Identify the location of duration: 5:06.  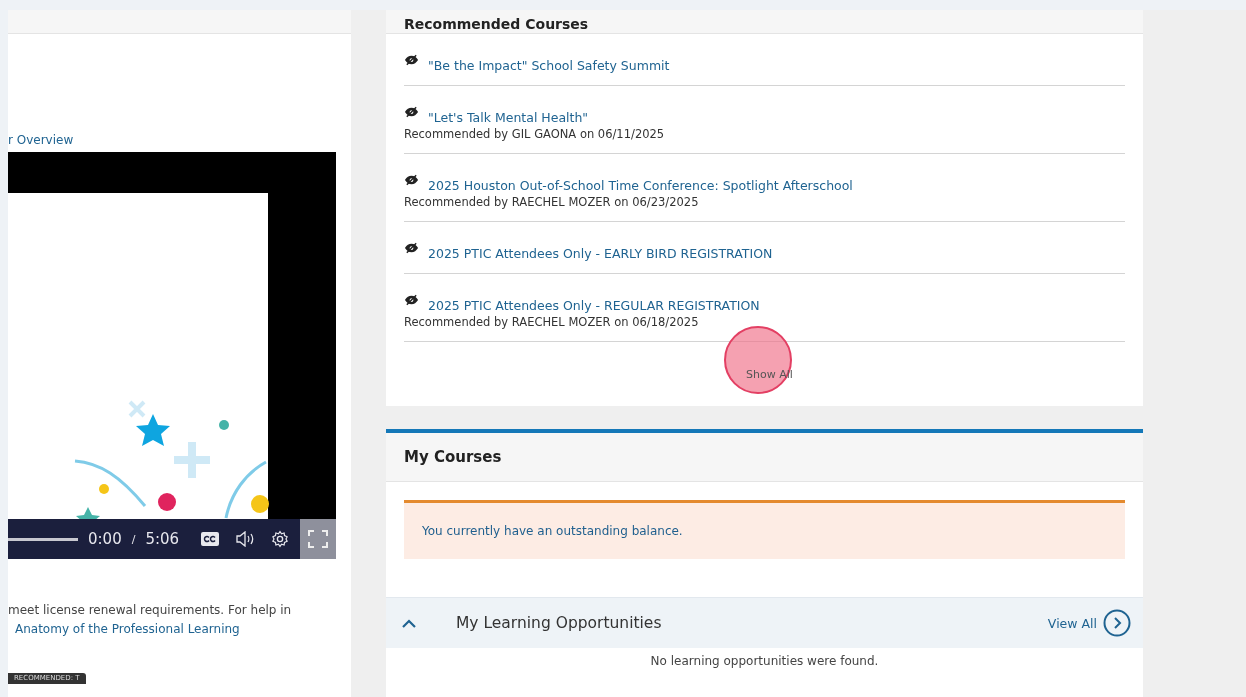
(162, 539).